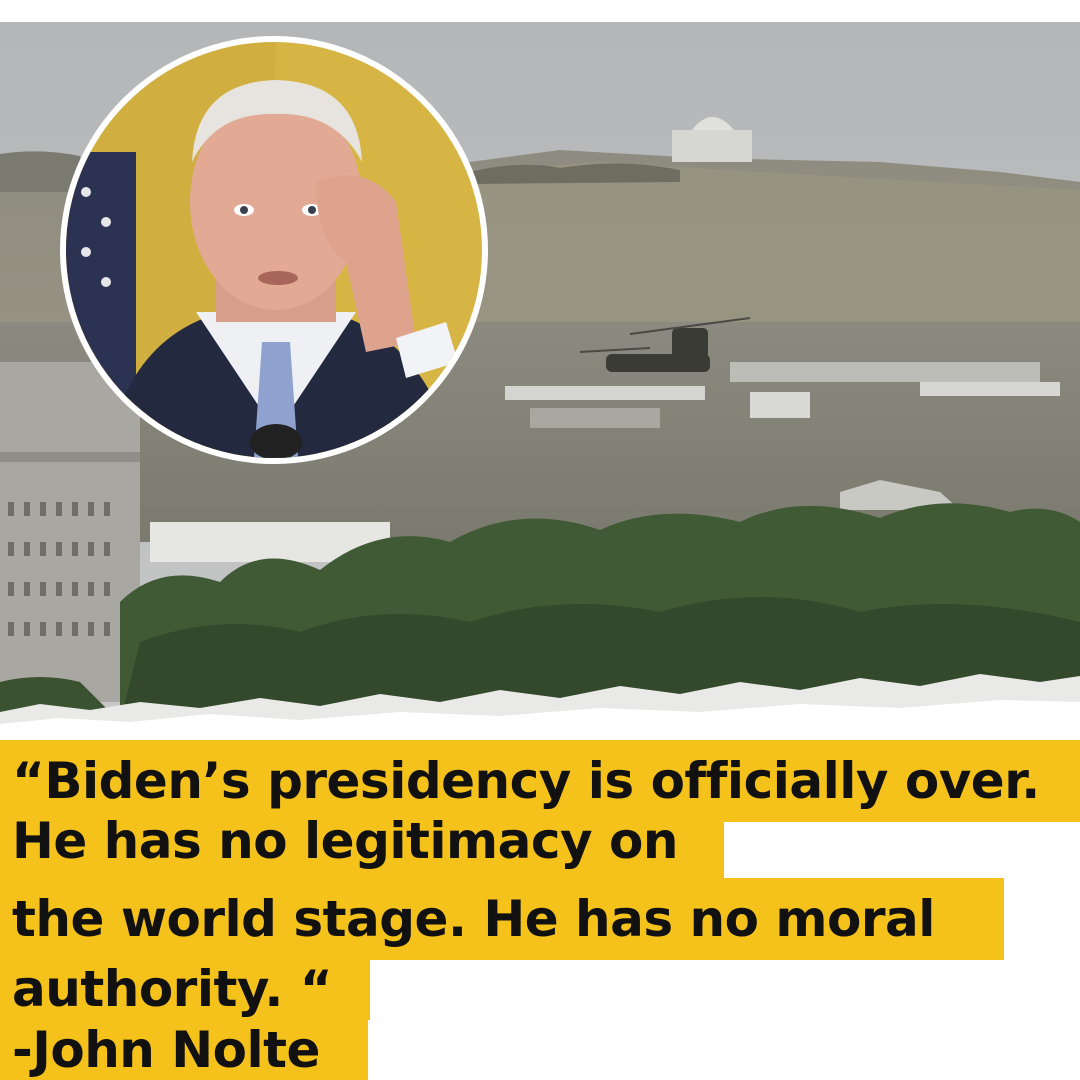 This screenshot has width=1080, height=1080. I want to click on portrait-photo, so click(274, 250).